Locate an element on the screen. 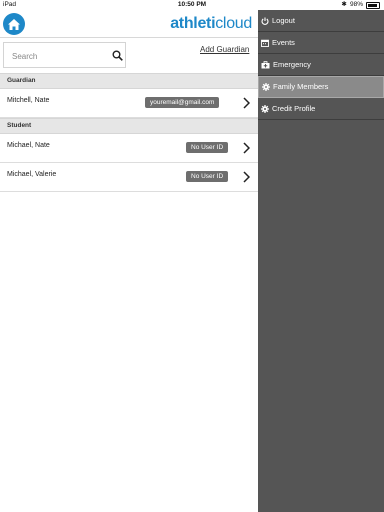 This screenshot has height=512, width=384. section-header-guardian: Guardian is located at coordinates (129, 81).